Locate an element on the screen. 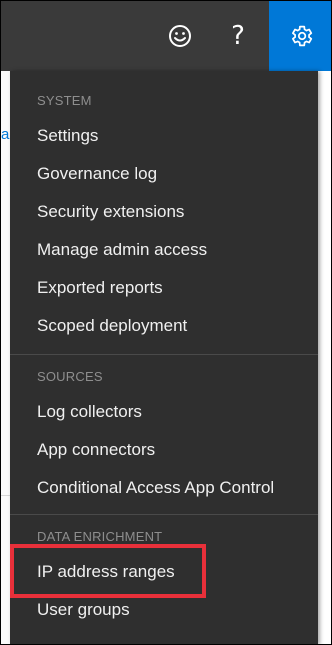 The height and width of the screenshot is (645, 332). menu-item-user-groups: User groups is located at coordinates (83, 610).